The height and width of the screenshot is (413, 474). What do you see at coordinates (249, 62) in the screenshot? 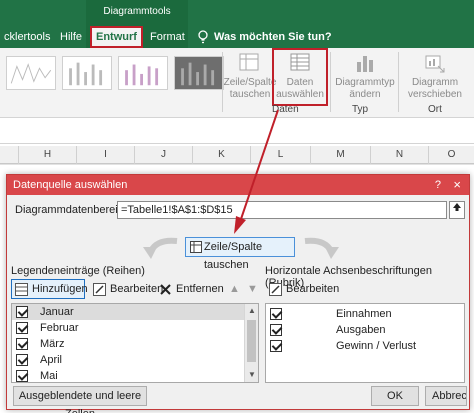
I see `switch-row-col-icon` at bounding box center [249, 62].